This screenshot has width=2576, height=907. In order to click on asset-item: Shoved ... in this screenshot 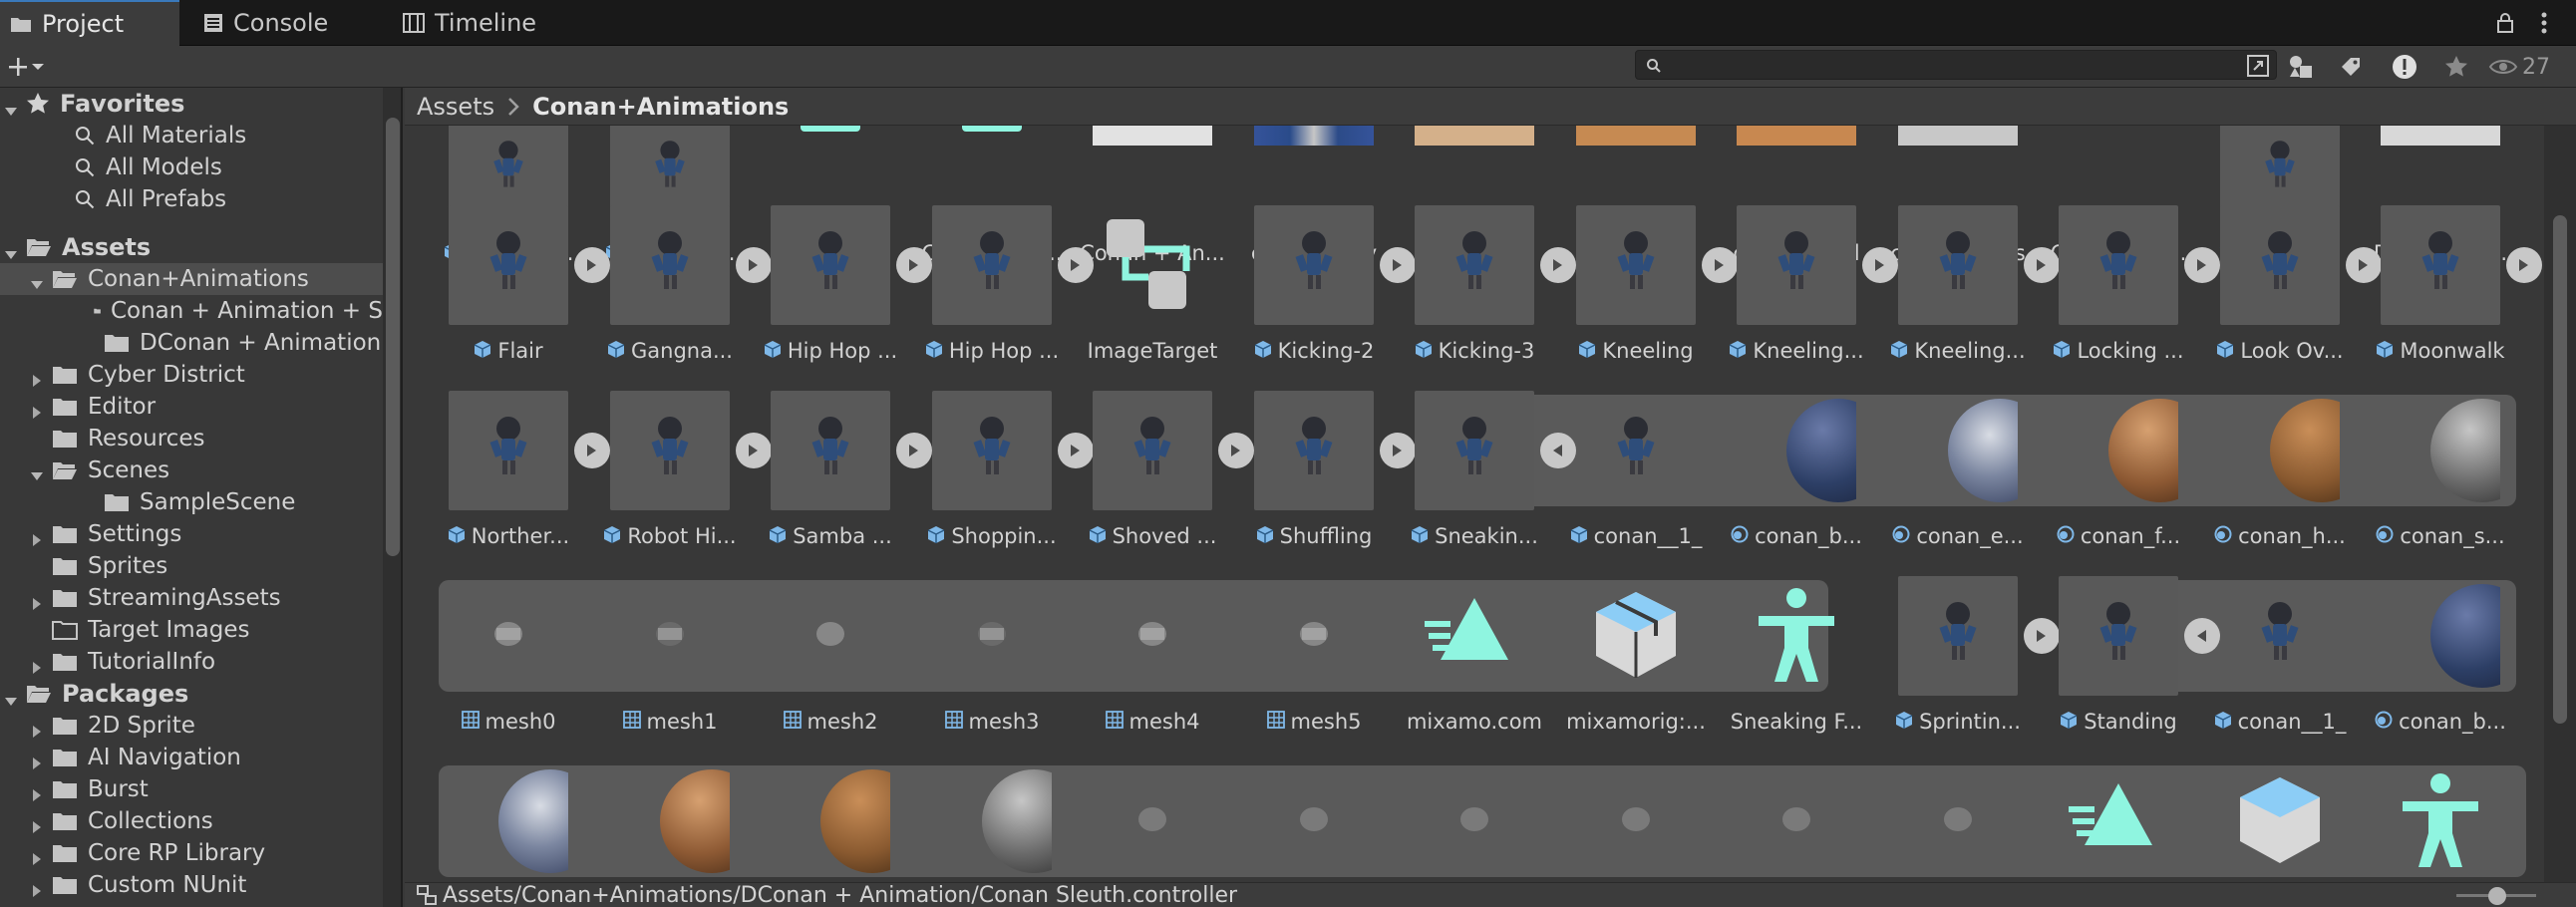, I will do `click(1153, 480)`.